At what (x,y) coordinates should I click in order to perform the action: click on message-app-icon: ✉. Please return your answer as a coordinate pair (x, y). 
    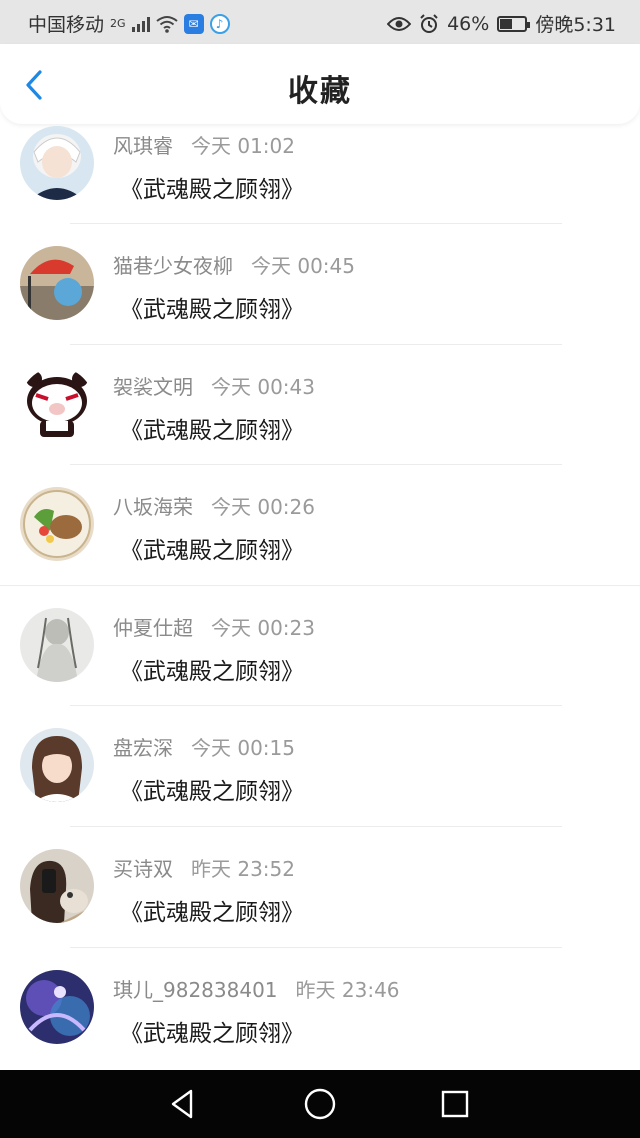
    Looking at the image, I should click on (193, 23).